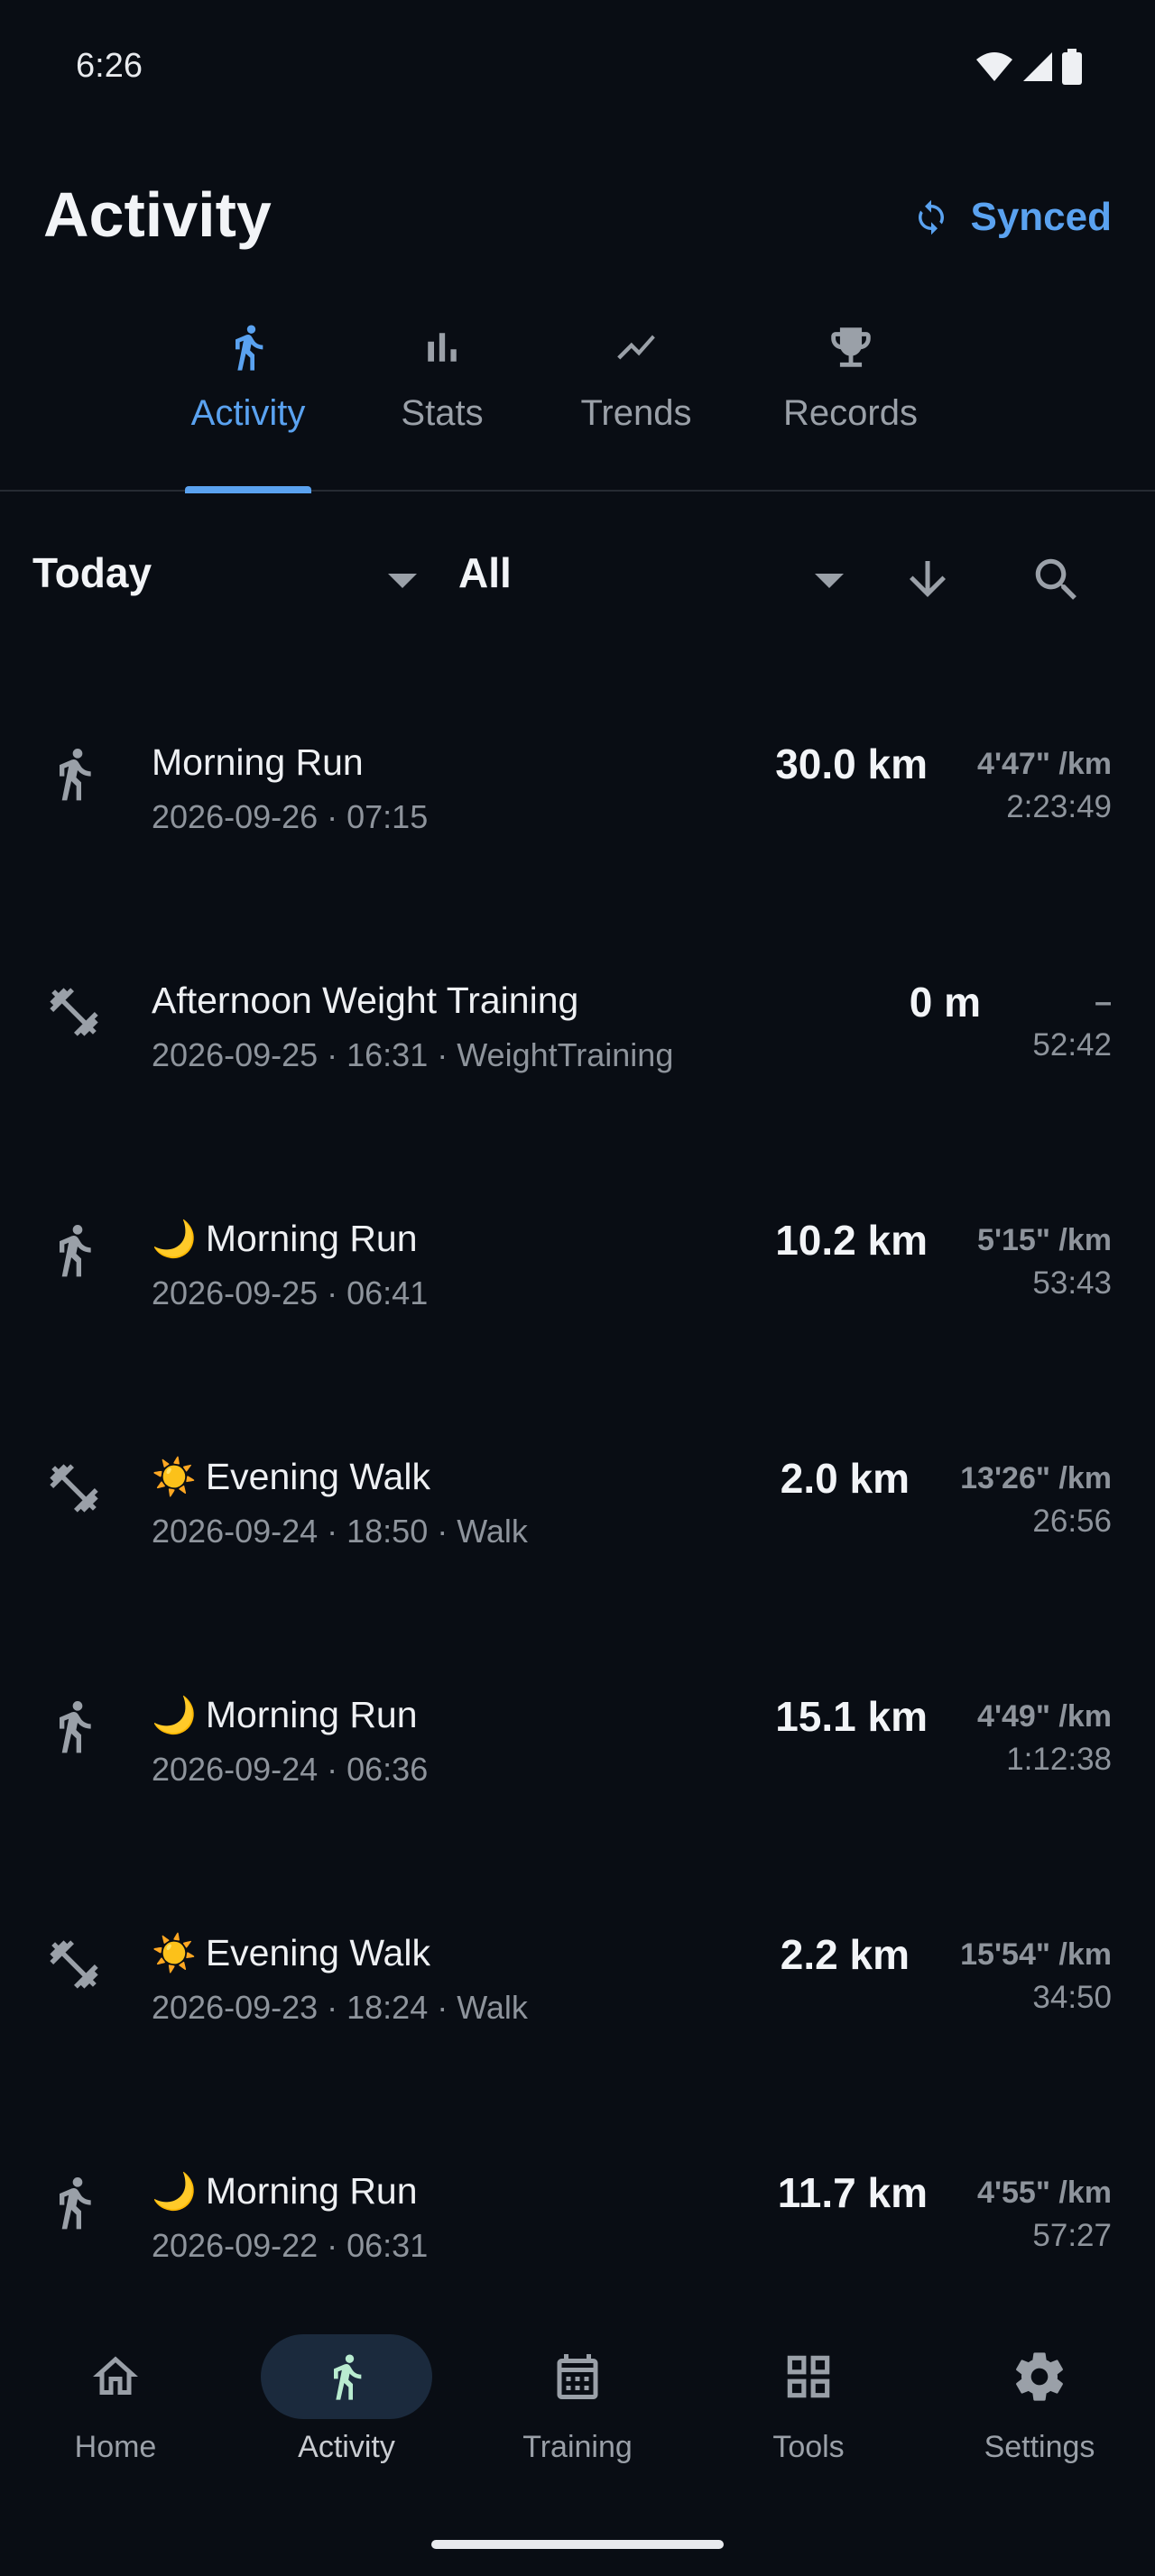 This screenshot has height=2576, width=1155. Describe the element at coordinates (636, 413) in the screenshot. I see `tab-label: Trends` at that location.